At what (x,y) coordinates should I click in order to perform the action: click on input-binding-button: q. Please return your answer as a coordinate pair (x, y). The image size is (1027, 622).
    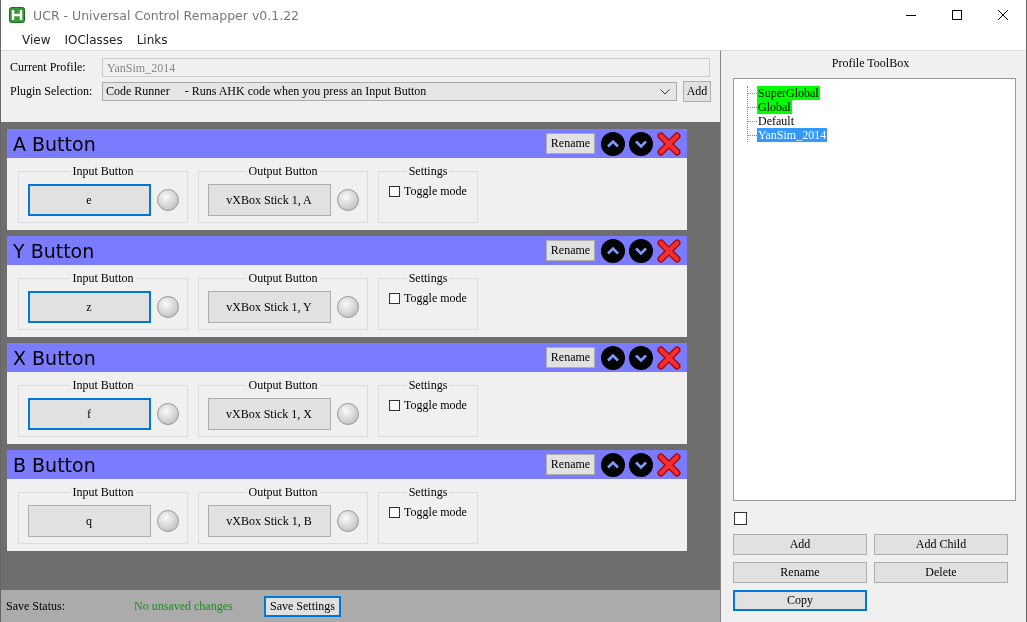
    Looking at the image, I should click on (89, 521).